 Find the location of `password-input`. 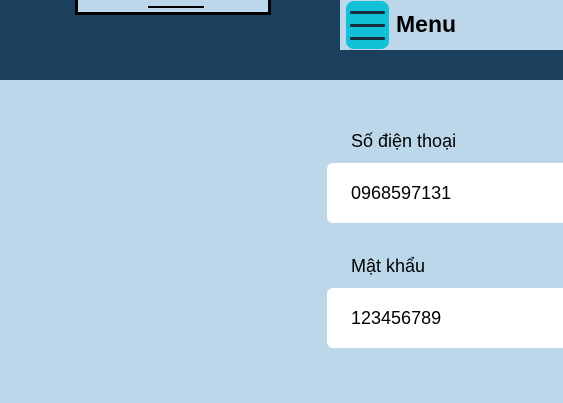

password-input is located at coordinates (445, 318).